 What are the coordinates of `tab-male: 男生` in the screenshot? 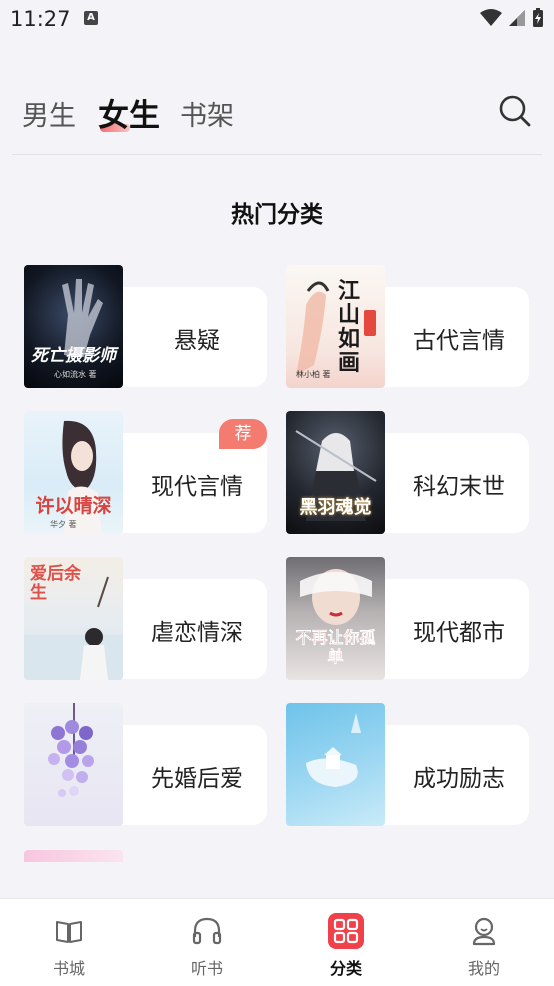 It's located at (49, 113).